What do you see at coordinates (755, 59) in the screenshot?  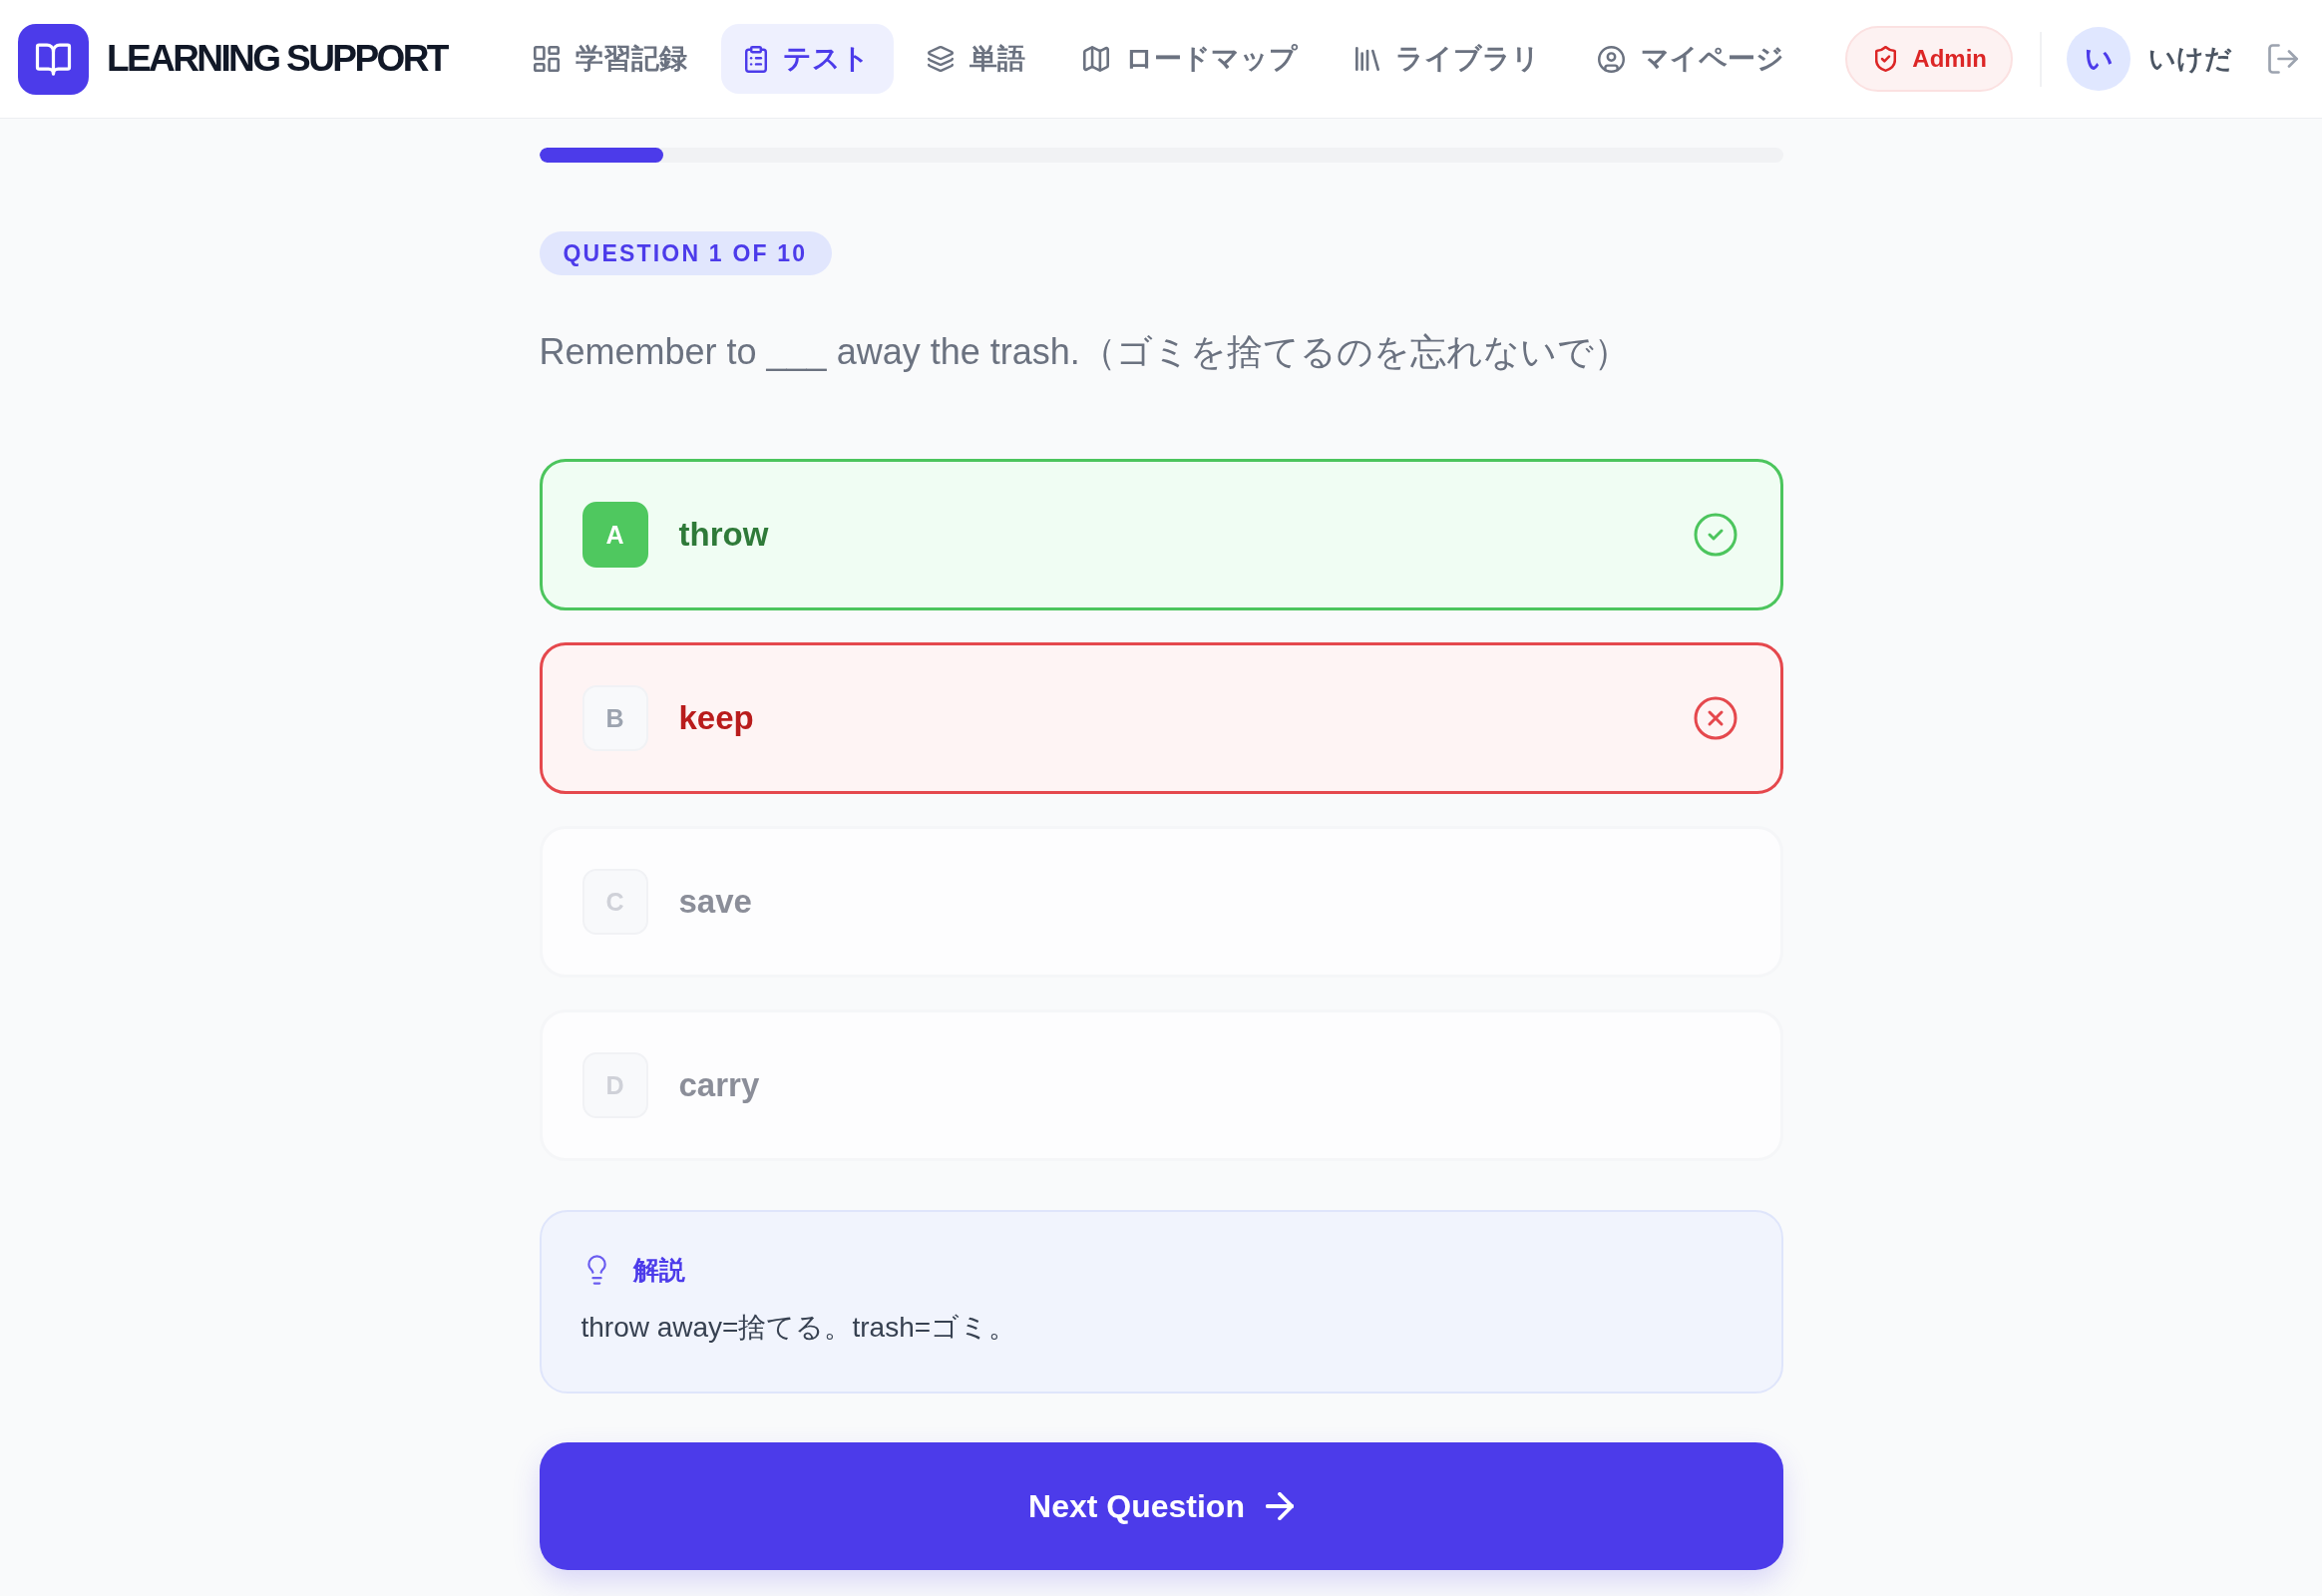 I see `clipboard-icon` at bounding box center [755, 59].